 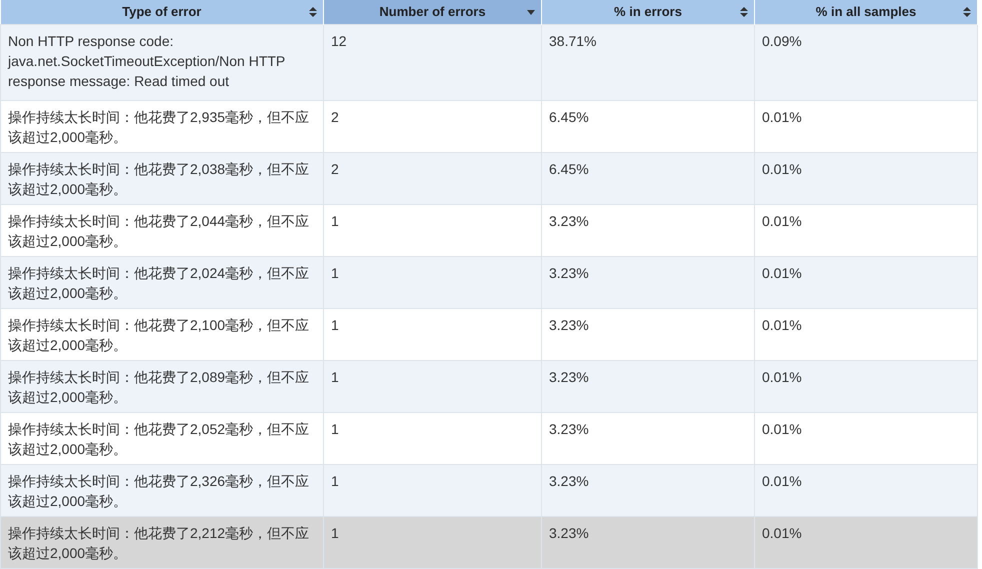 I want to click on table-cell: 操作持续太长时间：他花费了2,935毫秒，但不应该超过2,000毫秒。, so click(x=162, y=126).